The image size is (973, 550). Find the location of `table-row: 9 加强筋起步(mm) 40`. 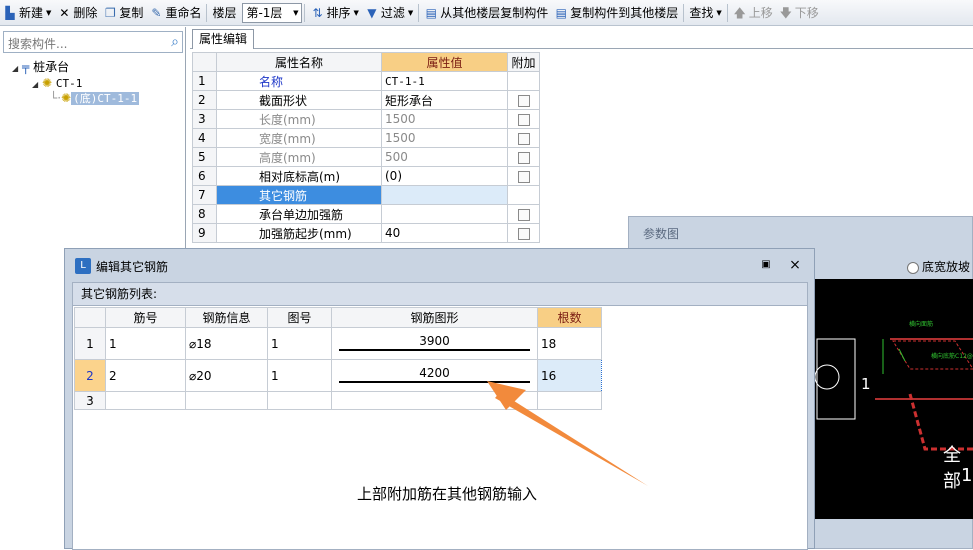

table-row: 9 加强筋起步(mm) 40 is located at coordinates (366, 233).